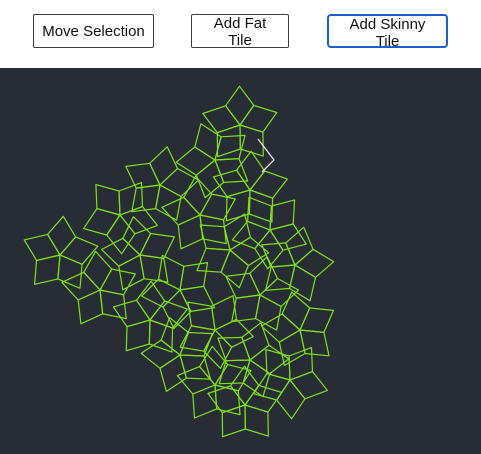  Describe the element at coordinates (387, 32) in the screenshot. I see `add-skinny-tile-button: Add Skinny Tile` at that location.